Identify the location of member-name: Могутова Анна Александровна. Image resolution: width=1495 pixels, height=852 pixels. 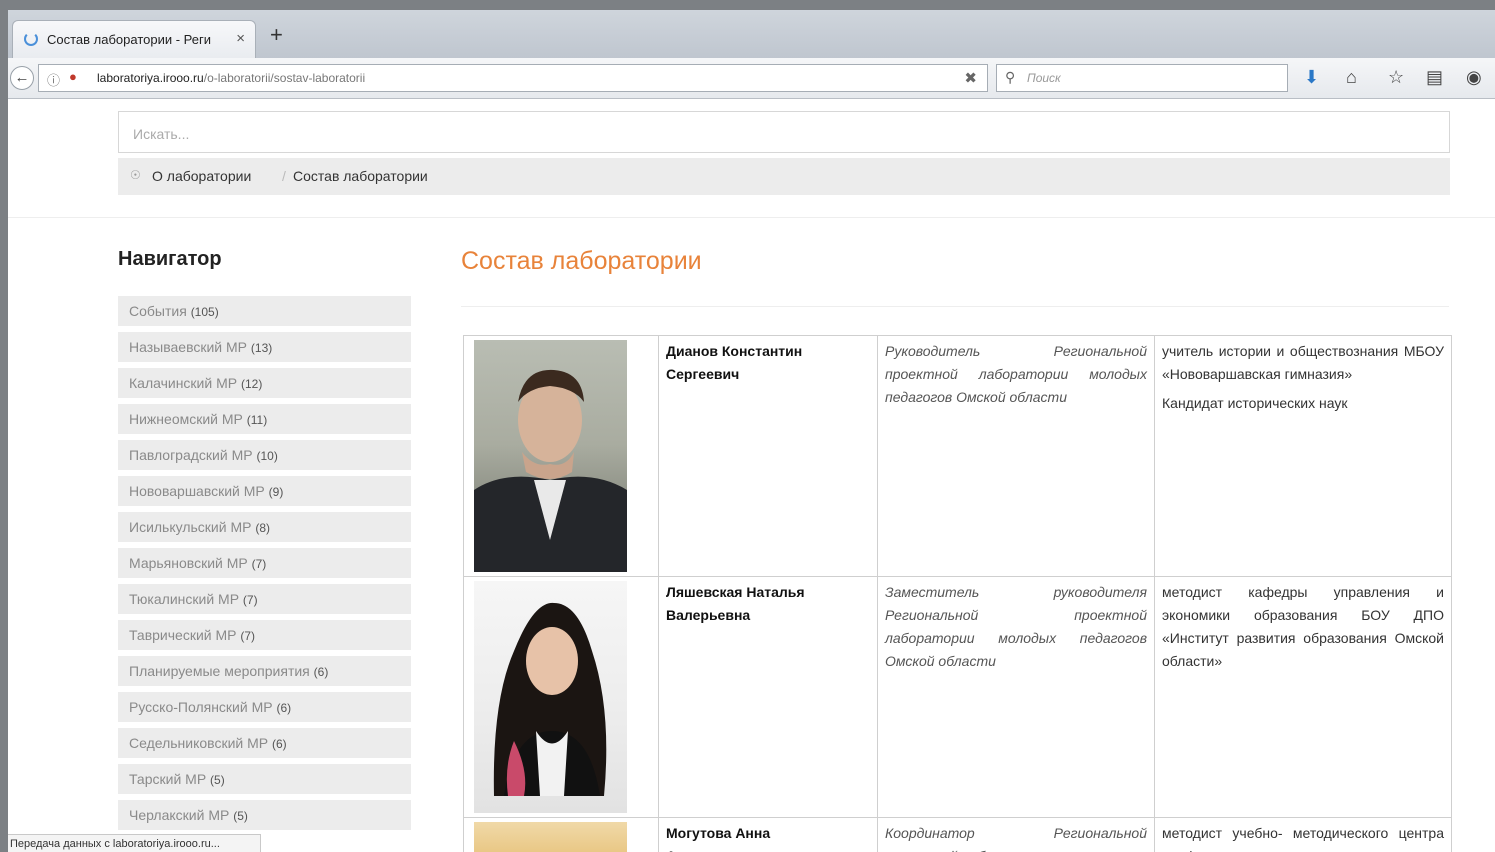
(768, 834).